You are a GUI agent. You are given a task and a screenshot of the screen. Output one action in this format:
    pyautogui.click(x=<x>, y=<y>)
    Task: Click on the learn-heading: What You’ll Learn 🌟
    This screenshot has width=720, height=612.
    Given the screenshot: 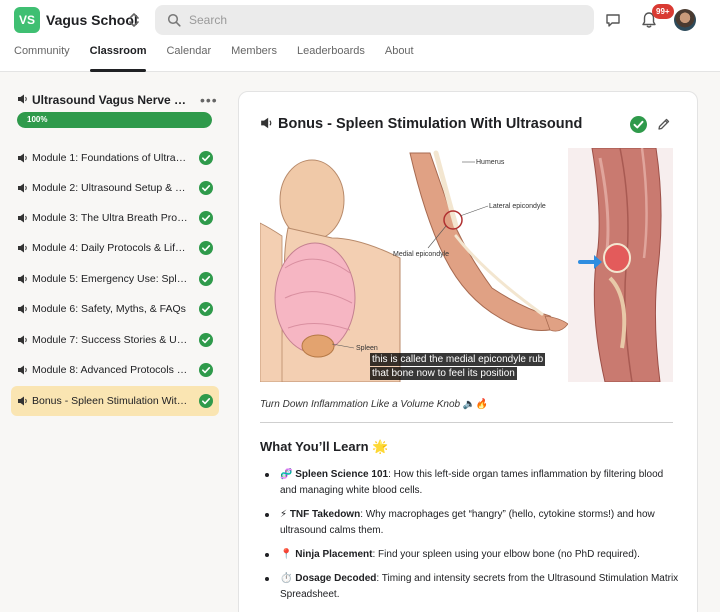 What is the action you would take?
    pyautogui.click(x=324, y=446)
    